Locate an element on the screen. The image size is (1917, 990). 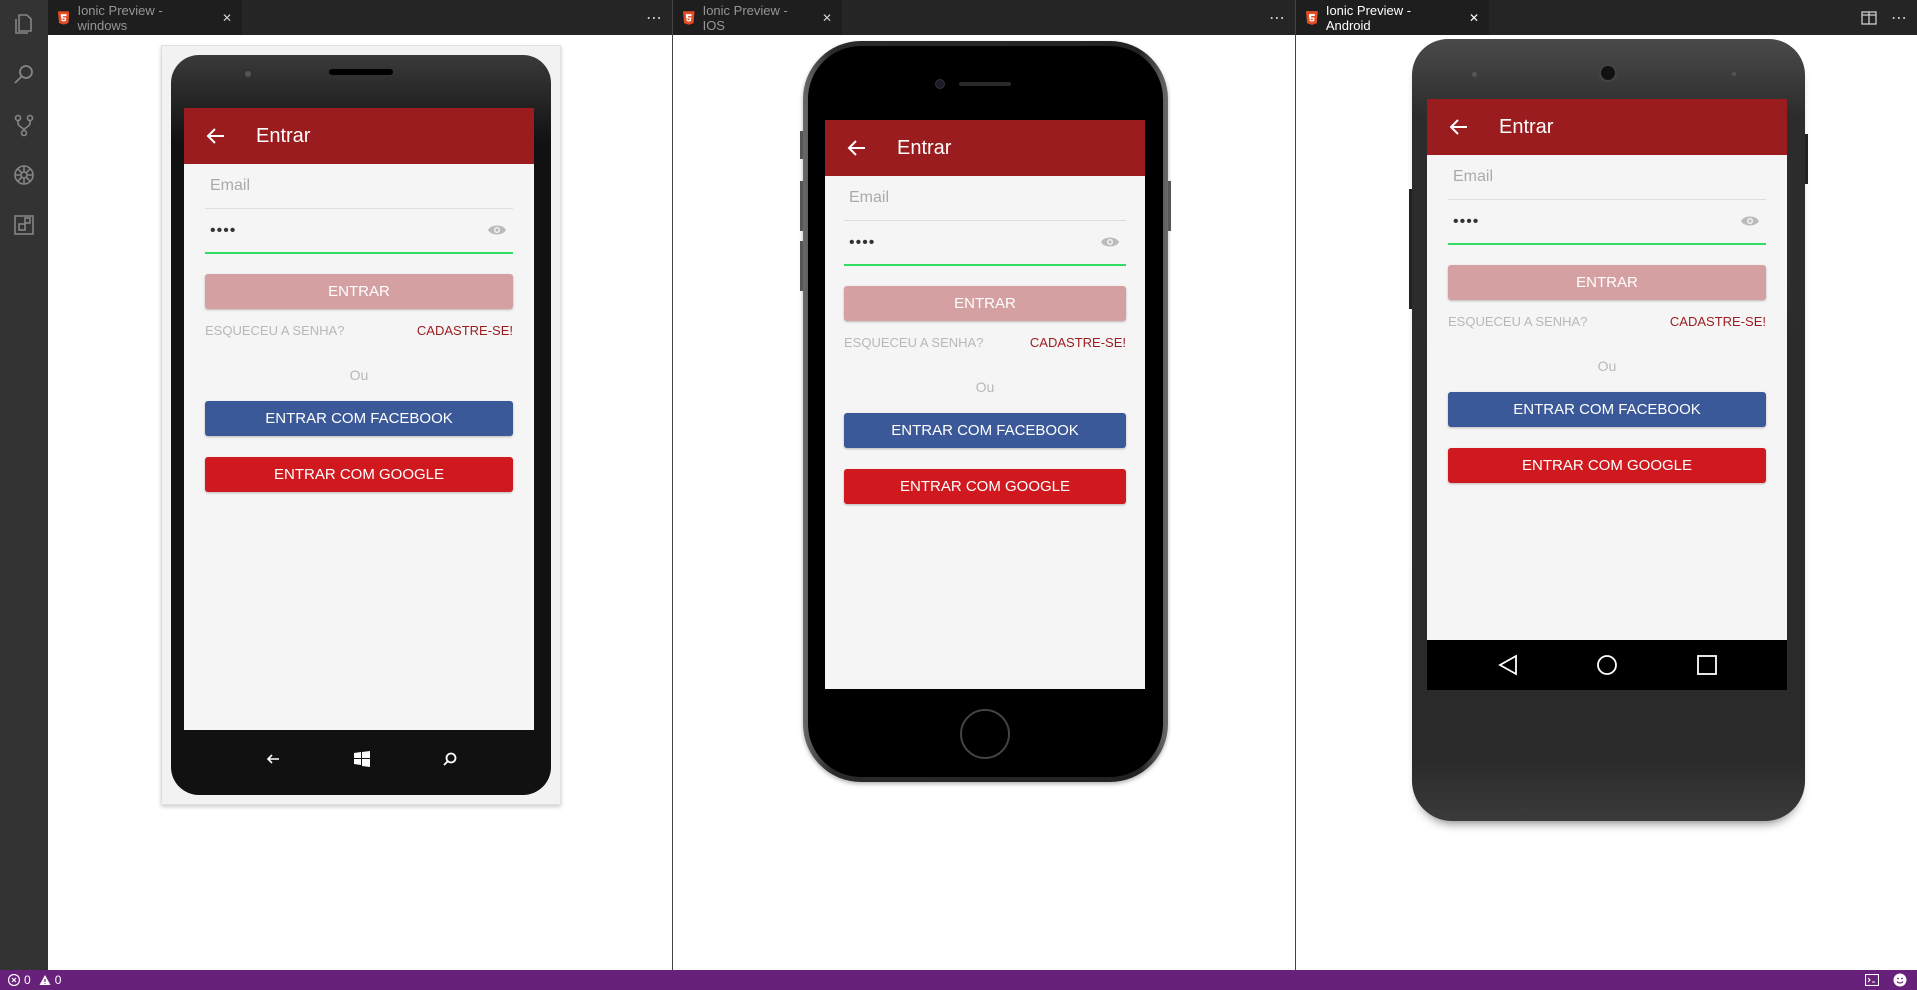
tab-strip: Ionic Preview - Android ✕ ⋯ is located at coordinates (1606, 17).